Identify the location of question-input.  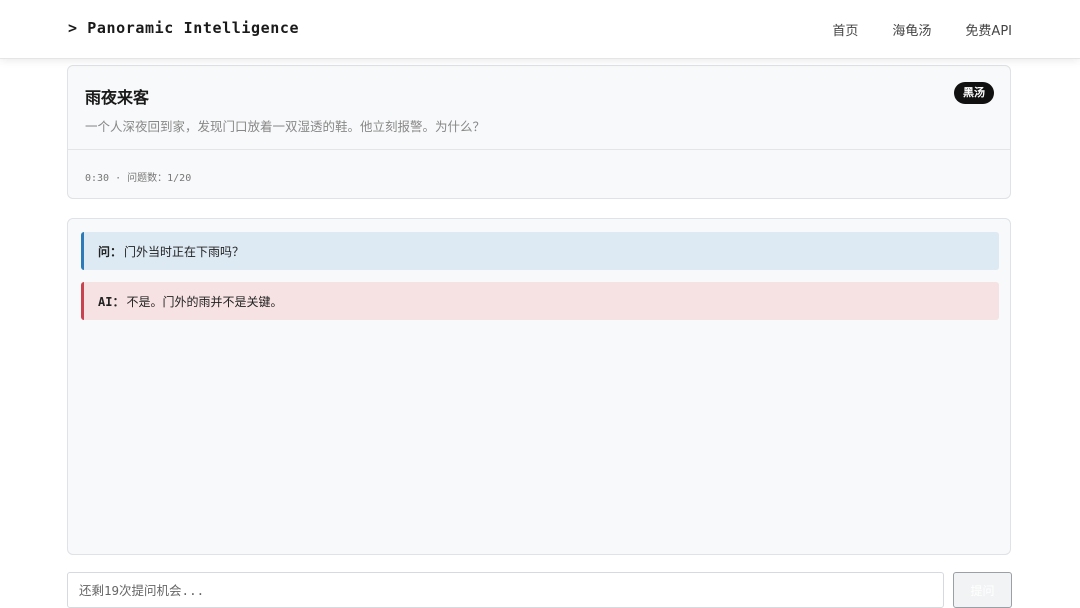
(505, 590).